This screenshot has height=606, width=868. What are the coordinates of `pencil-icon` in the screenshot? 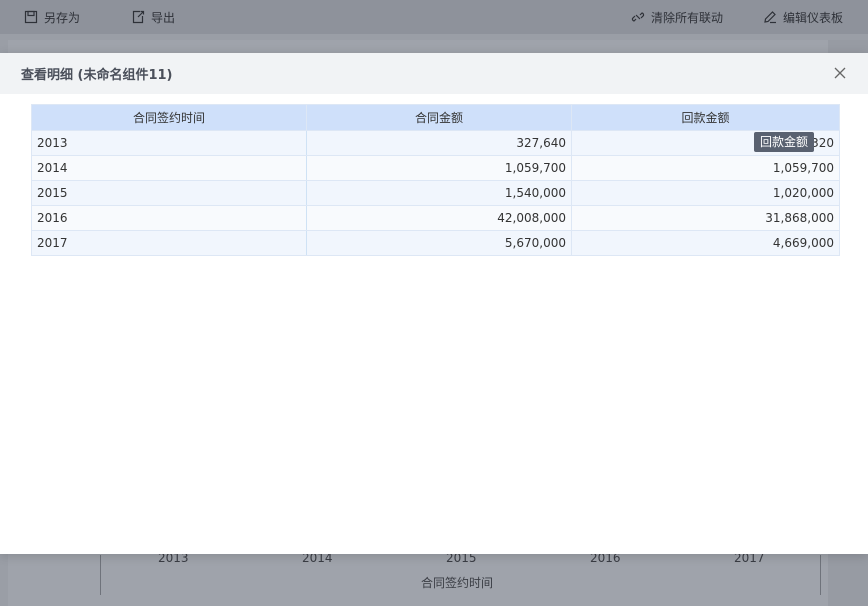 It's located at (770, 17).